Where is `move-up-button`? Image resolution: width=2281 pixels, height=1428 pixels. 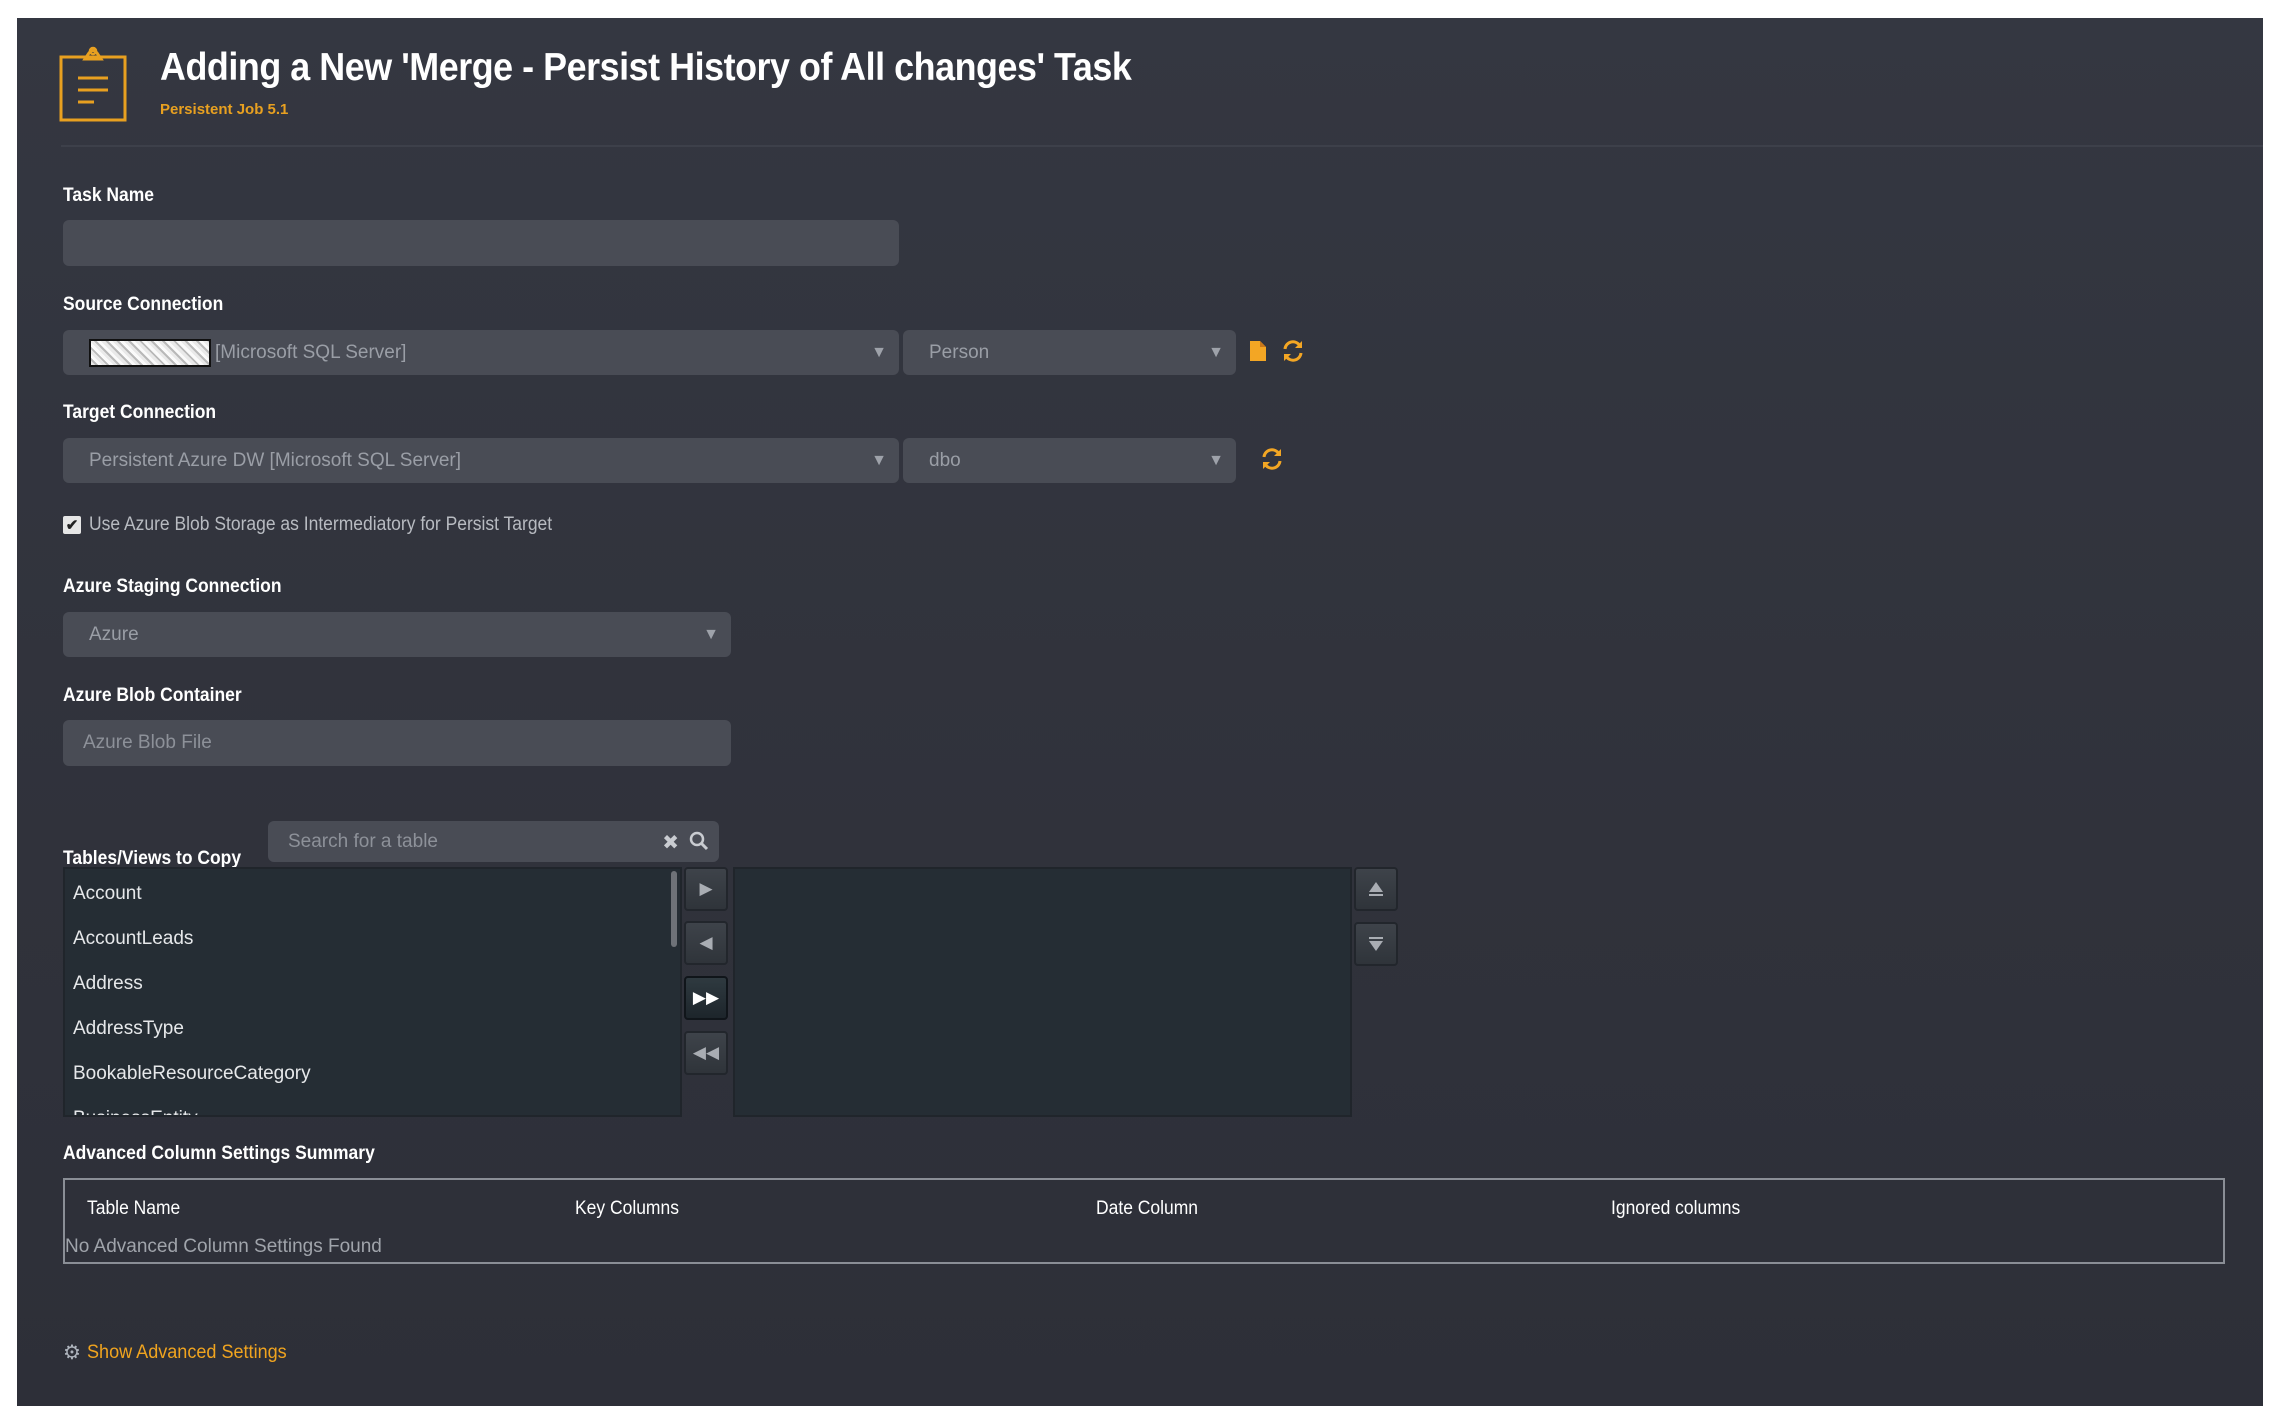 move-up-button is located at coordinates (1376, 889).